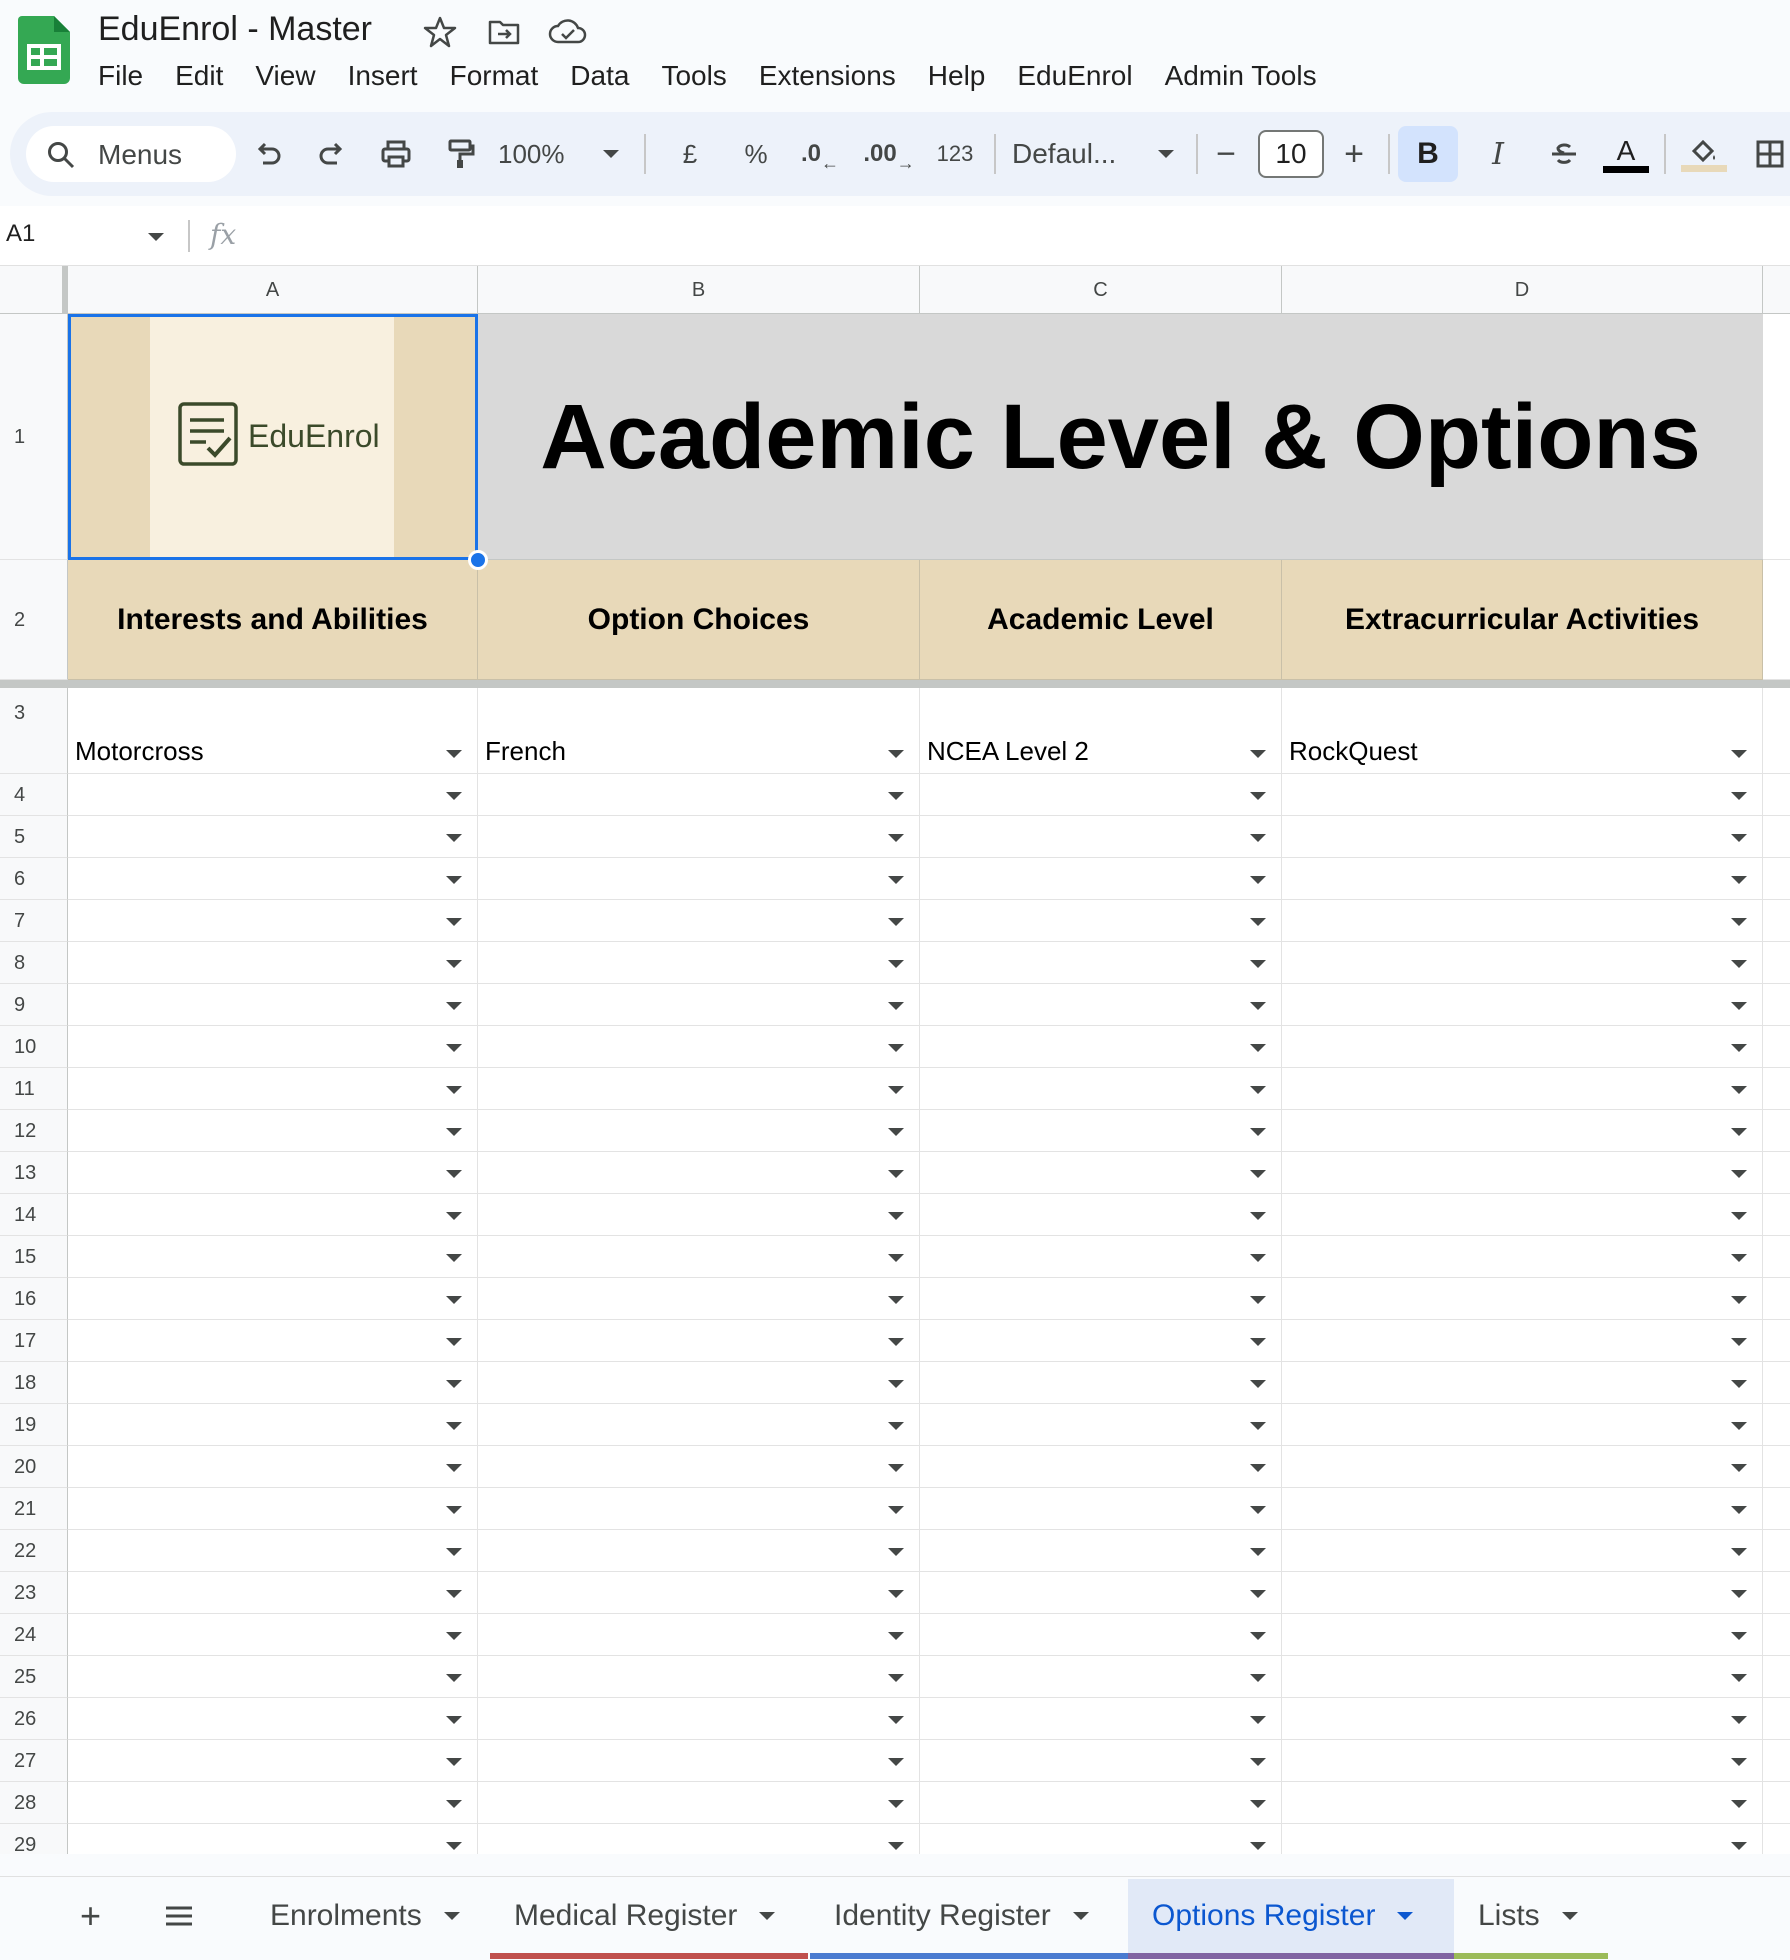 Image resolution: width=1790 pixels, height=1960 pixels. What do you see at coordinates (1770, 154) in the screenshot?
I see `borders-button` at bounding box center [1770, 154].